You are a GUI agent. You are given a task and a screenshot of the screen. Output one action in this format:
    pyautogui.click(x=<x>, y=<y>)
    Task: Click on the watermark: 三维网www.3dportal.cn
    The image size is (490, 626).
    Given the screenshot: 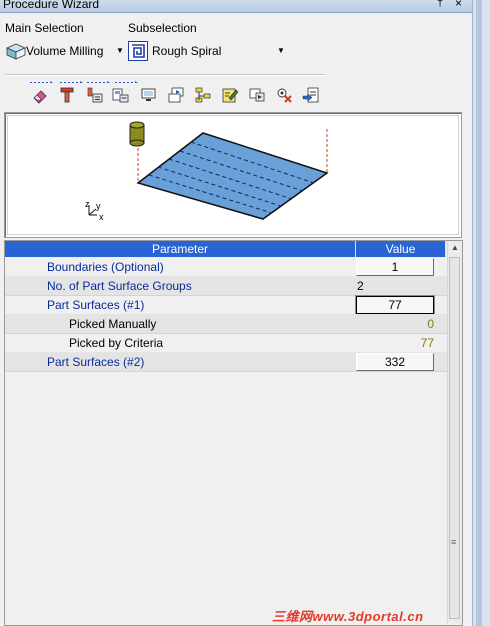 What is the action you would take?
    pyautogui.click(x=348, y=616)
    